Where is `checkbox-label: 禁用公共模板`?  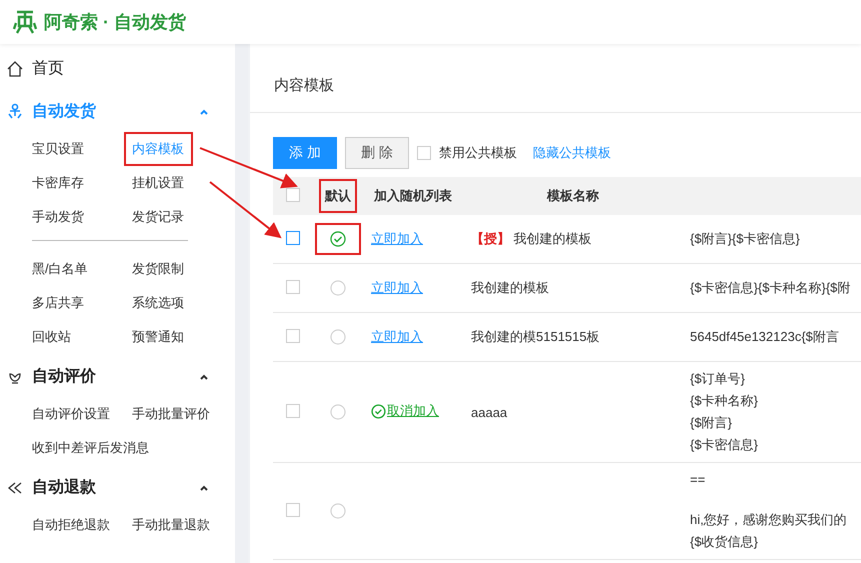
checkbox-label: 禁用公共模板 is located at coordinates (478, 153).